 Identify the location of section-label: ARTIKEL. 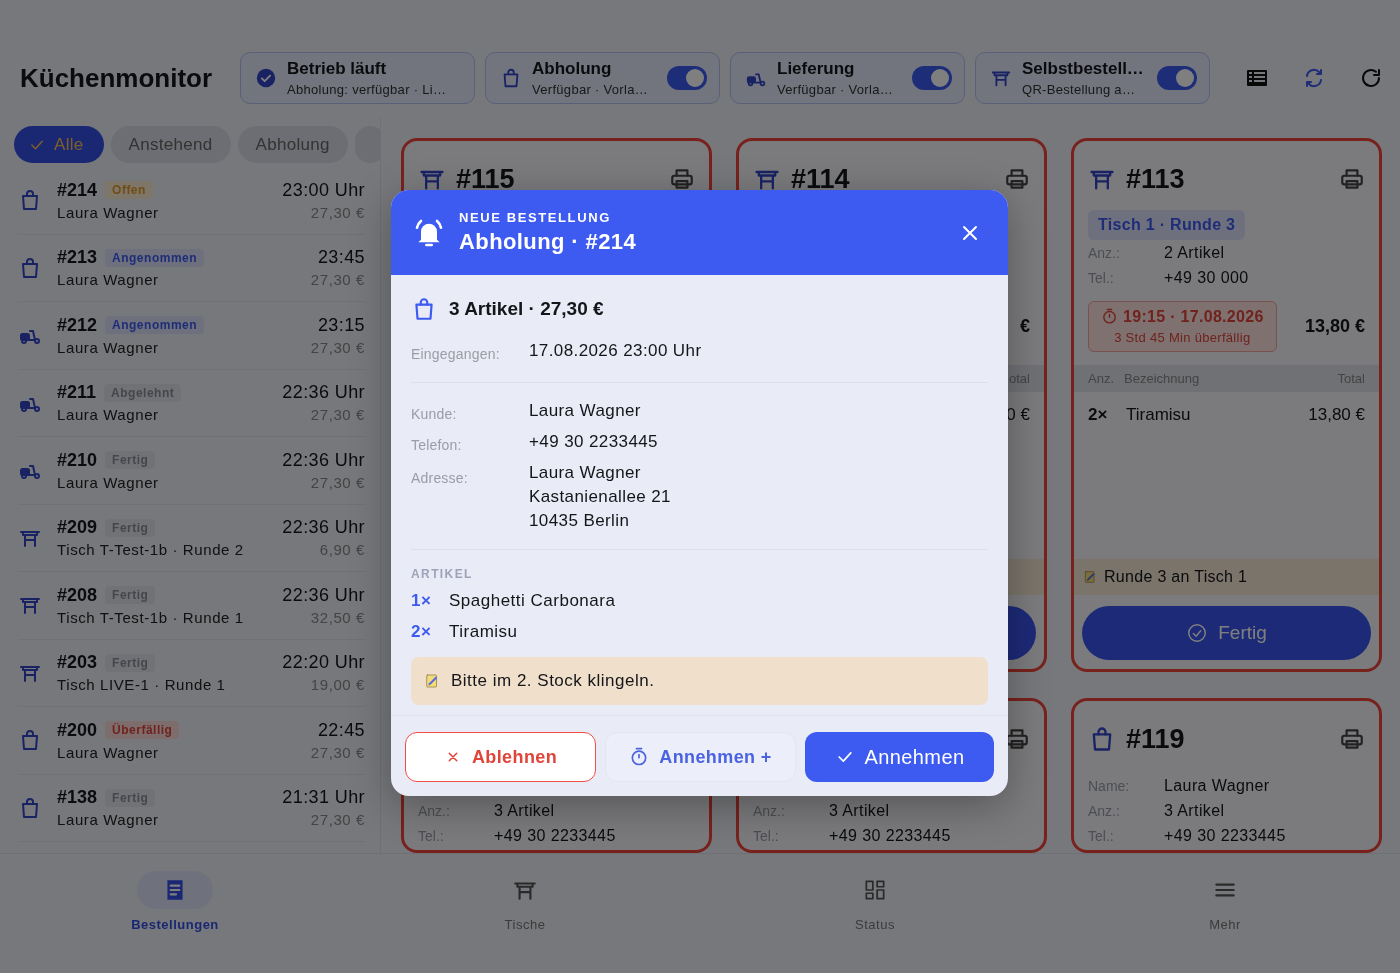
(442, 574).